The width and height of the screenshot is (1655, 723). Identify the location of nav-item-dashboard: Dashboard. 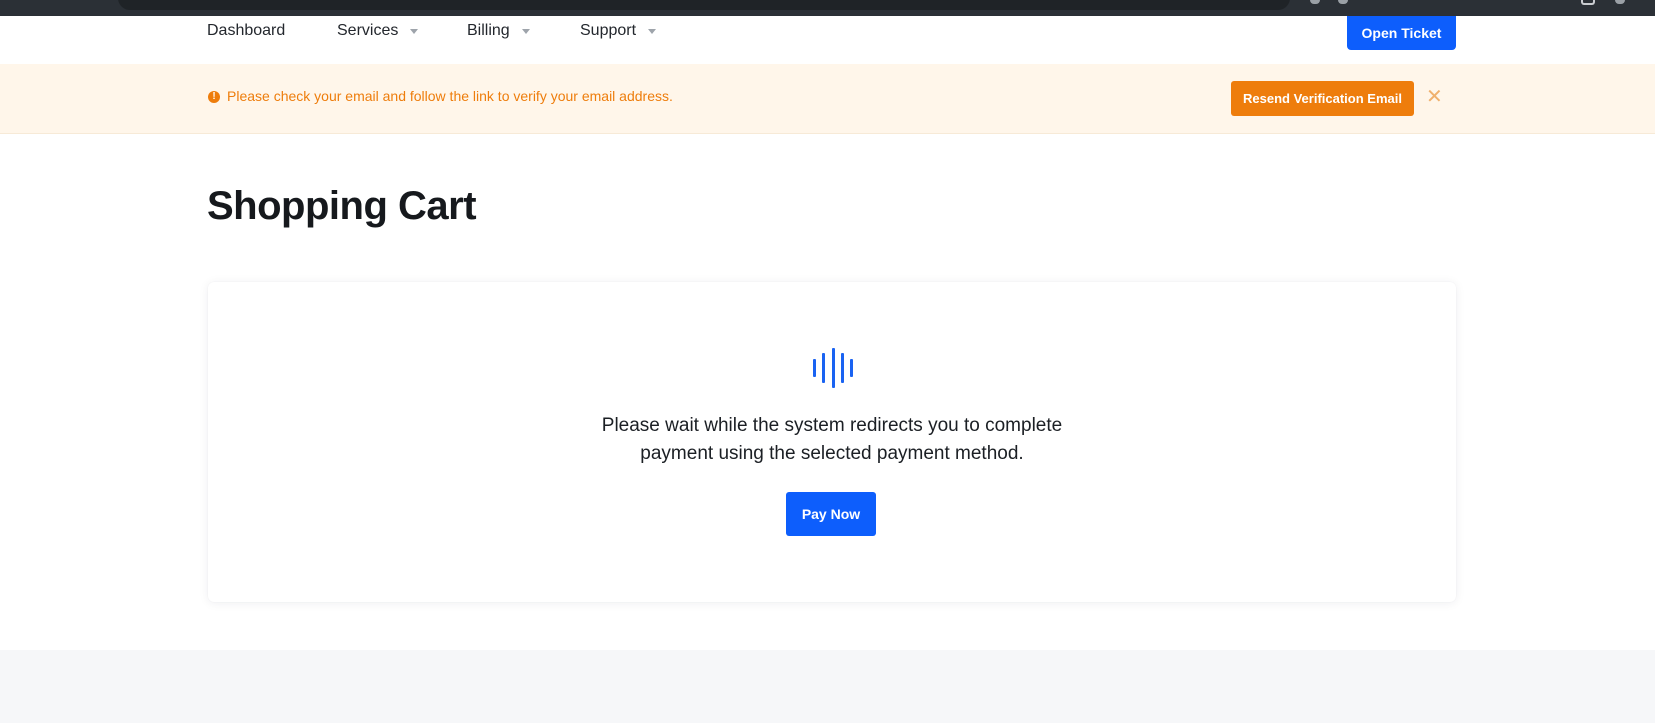
(246, 31).